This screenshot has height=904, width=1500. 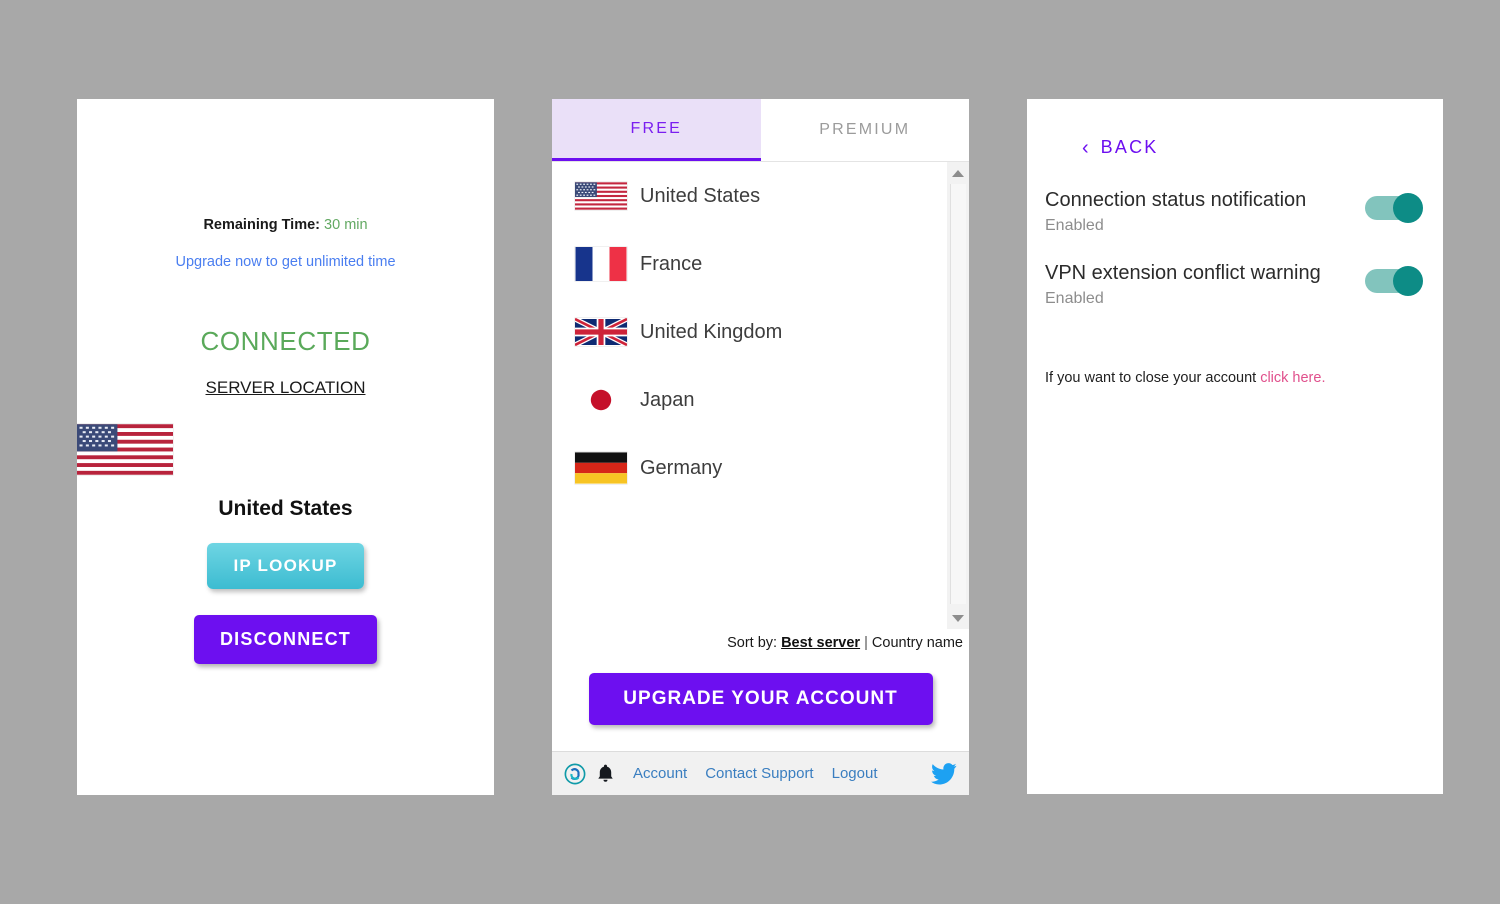 I want to click on chevron-down-icon, so click(x=958, y=618).